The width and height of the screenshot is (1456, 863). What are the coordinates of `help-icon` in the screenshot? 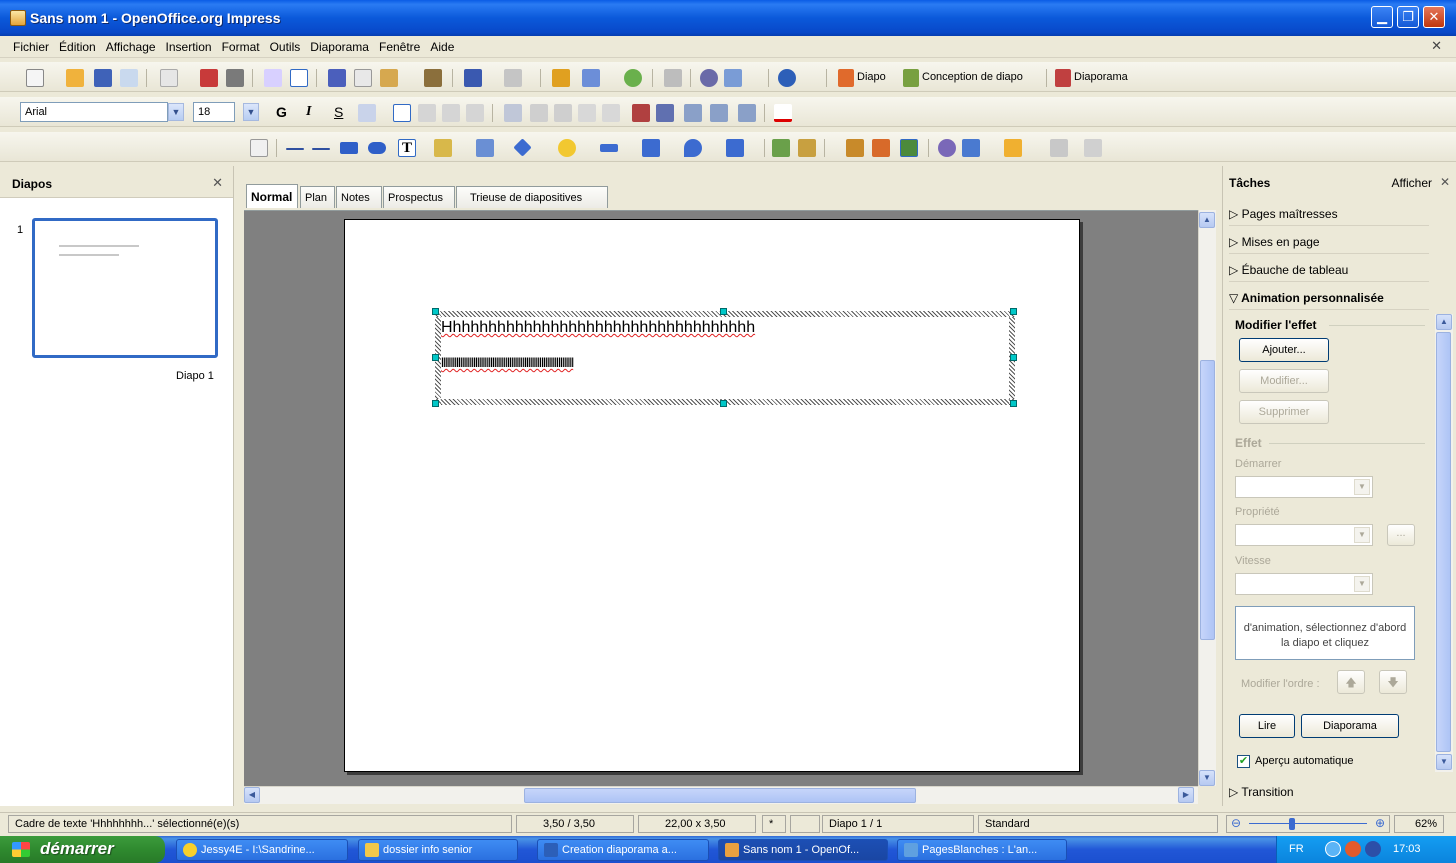 It's located at (787, 78).